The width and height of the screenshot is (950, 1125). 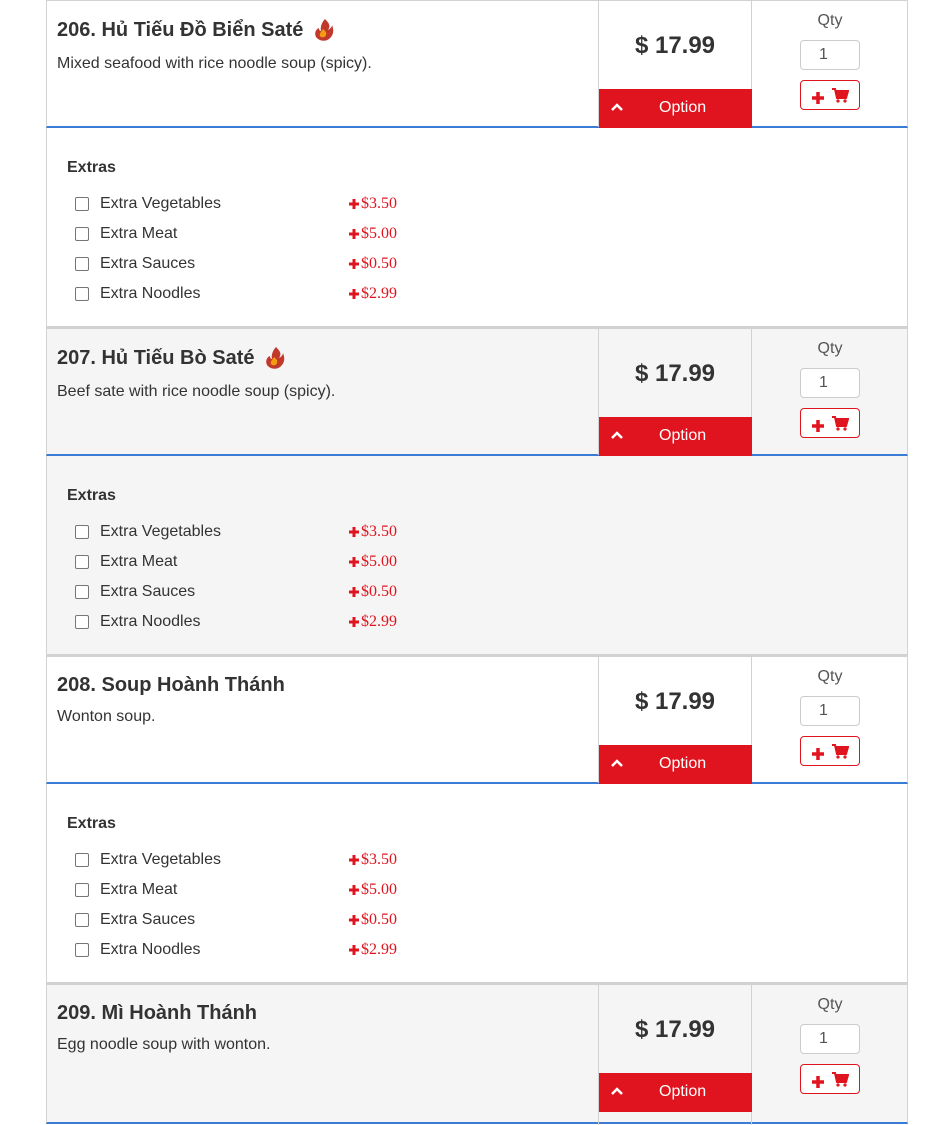 I want to click on extra-price: $3.50, so click(x=372, y=204).